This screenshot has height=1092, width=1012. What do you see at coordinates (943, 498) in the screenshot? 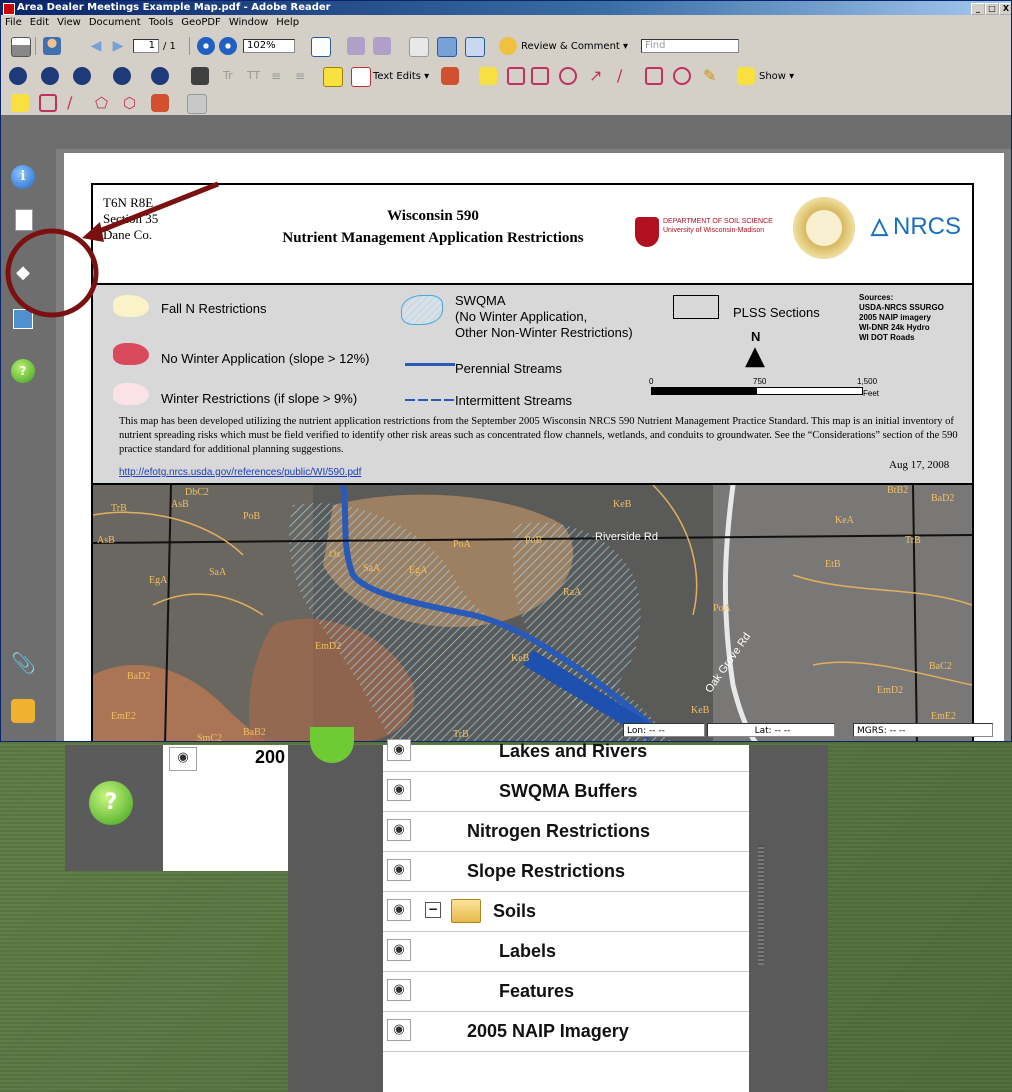
I see `soil-label: BaD2` at bounding box center [943, 498].